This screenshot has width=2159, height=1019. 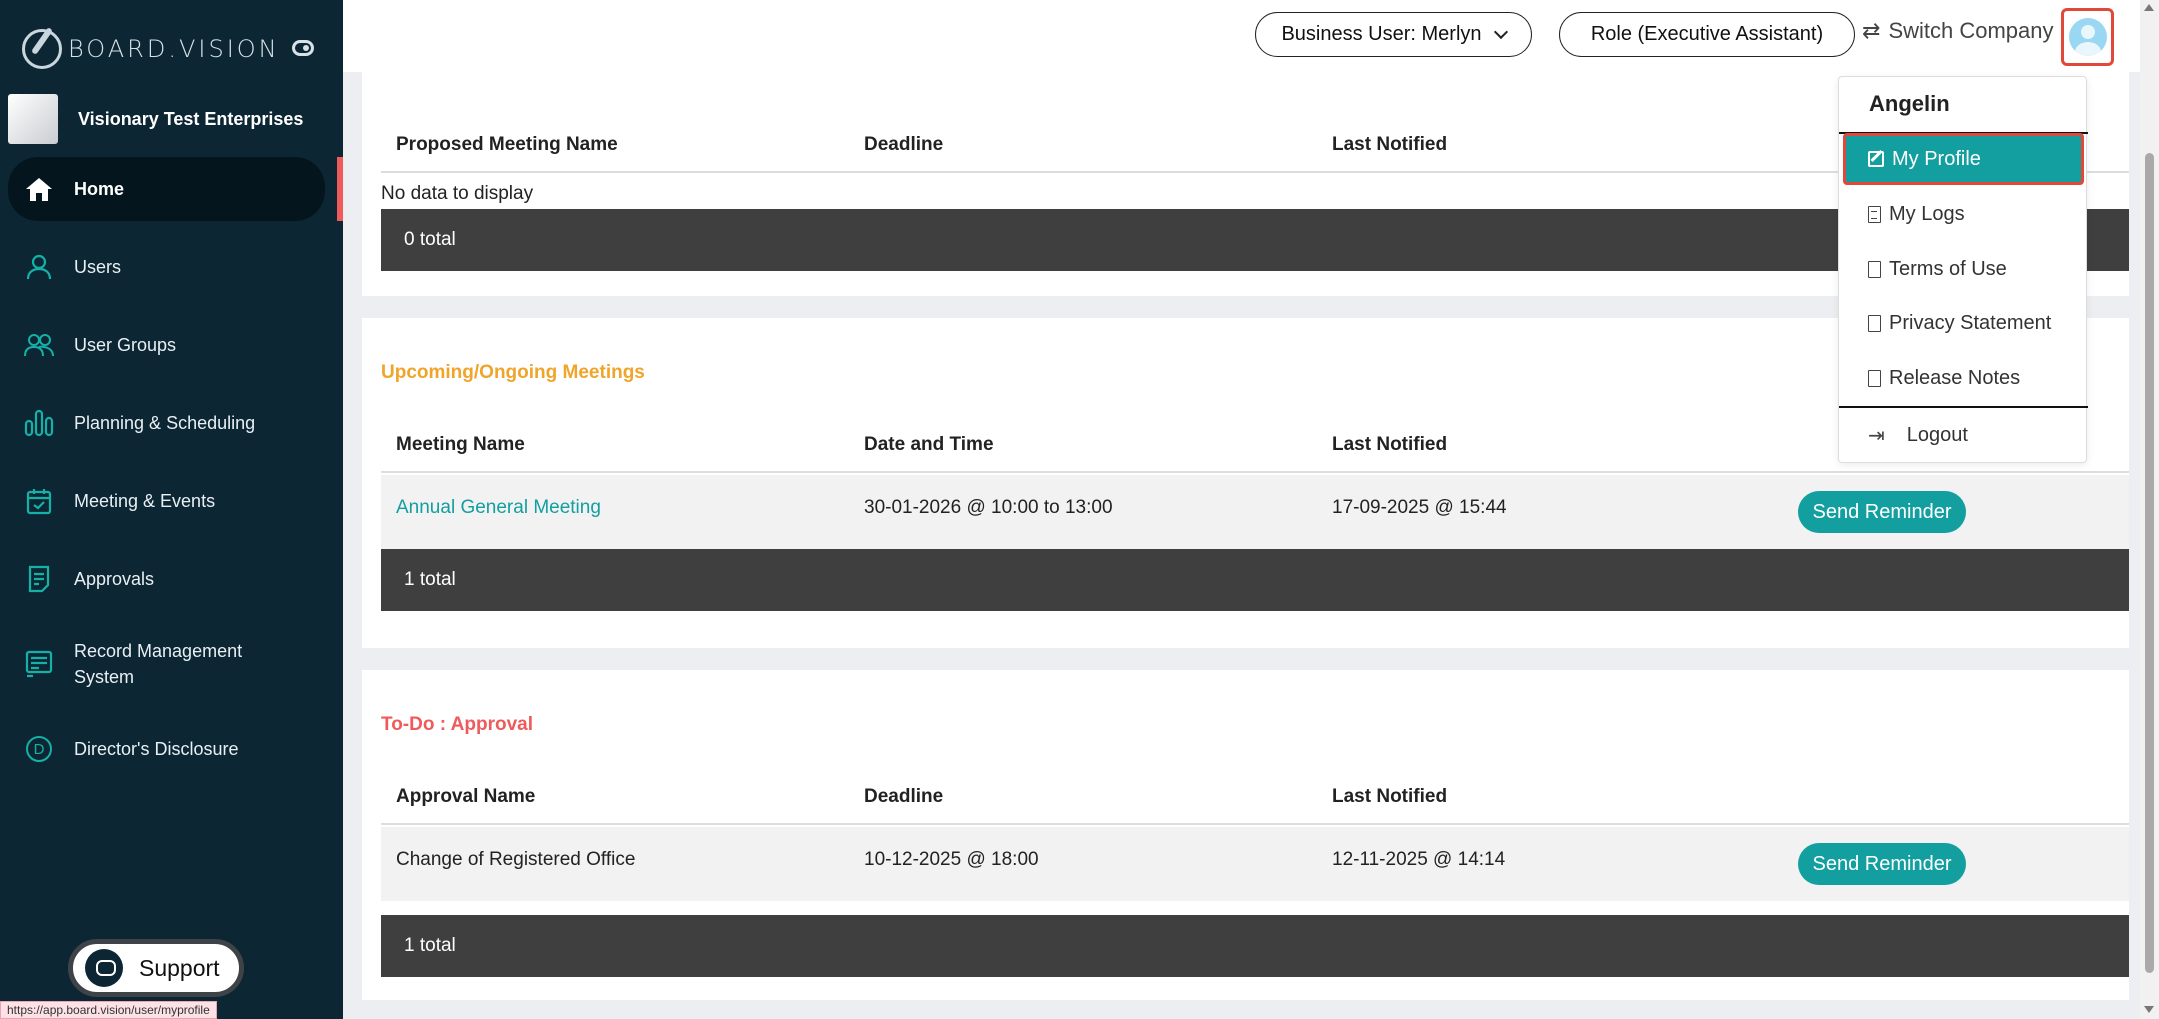 I want to click on menu-item-label: Privacy Statement, so click(x=1970, y=322).